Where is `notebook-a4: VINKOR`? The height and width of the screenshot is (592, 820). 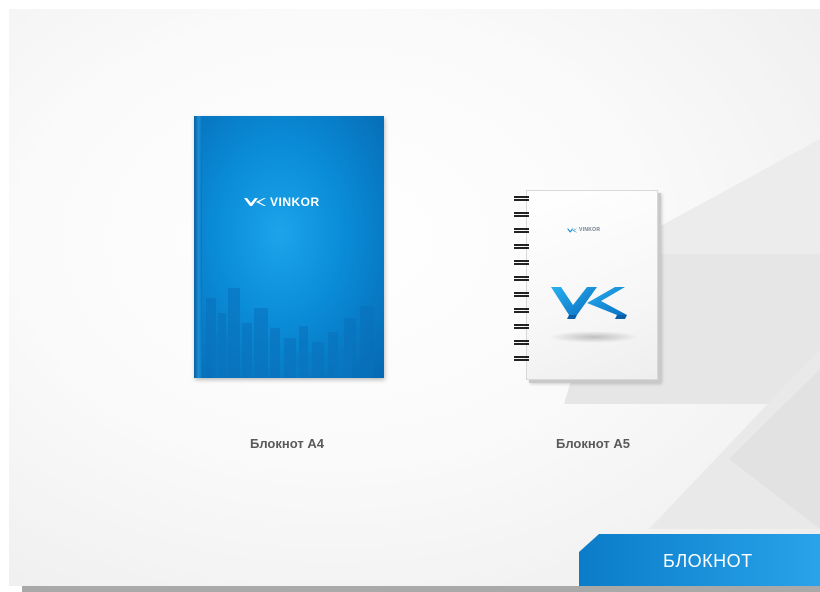 notebook-a4: VINKOR is located at coordinates (289, 247).